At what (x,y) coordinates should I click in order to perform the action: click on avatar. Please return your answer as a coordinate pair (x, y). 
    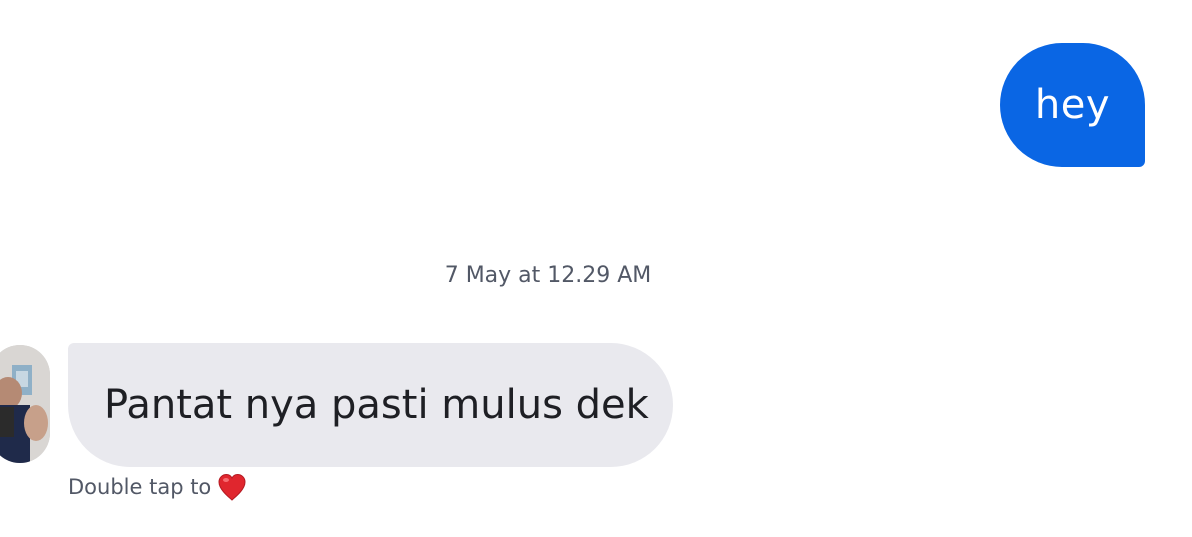
    Looking at the image, I should click on (25, 404).